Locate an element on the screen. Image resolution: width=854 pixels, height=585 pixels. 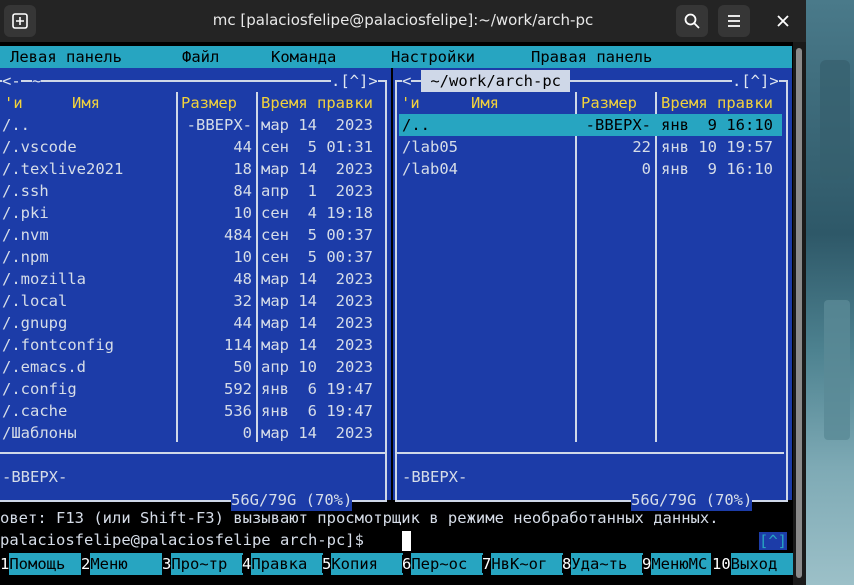
desktop-background is located at coordinates (830, 292).